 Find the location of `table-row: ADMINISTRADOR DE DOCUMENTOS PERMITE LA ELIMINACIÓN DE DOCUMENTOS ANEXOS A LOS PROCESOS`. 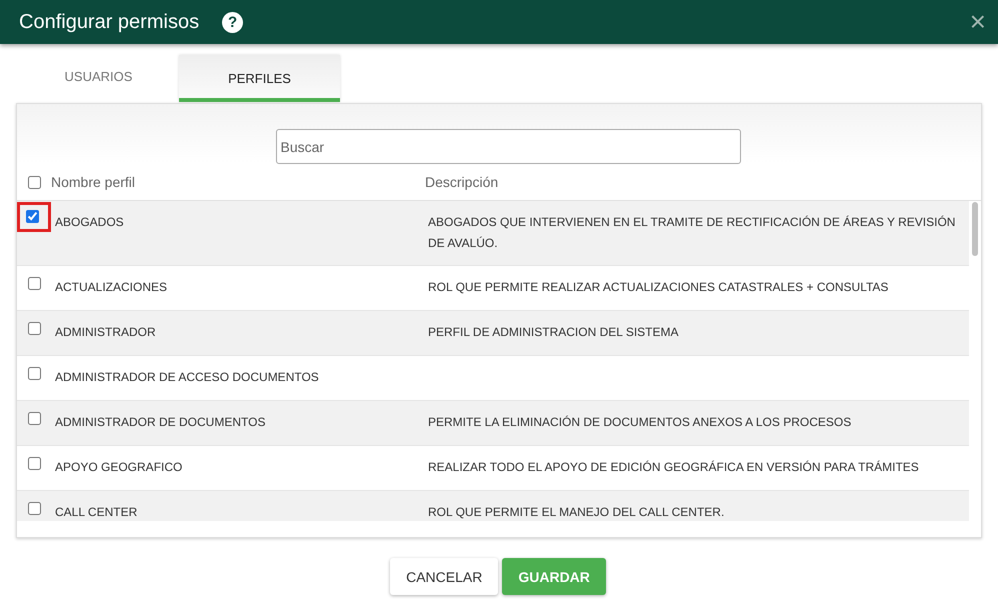

table-row: ADMINISTRADOR DE DOCUMENTOS PERMITE LA ELIMINACIÓN DE DOCUMENTOS ANEXOS A LOS PROCESOS is located at coordinates (493, 423).